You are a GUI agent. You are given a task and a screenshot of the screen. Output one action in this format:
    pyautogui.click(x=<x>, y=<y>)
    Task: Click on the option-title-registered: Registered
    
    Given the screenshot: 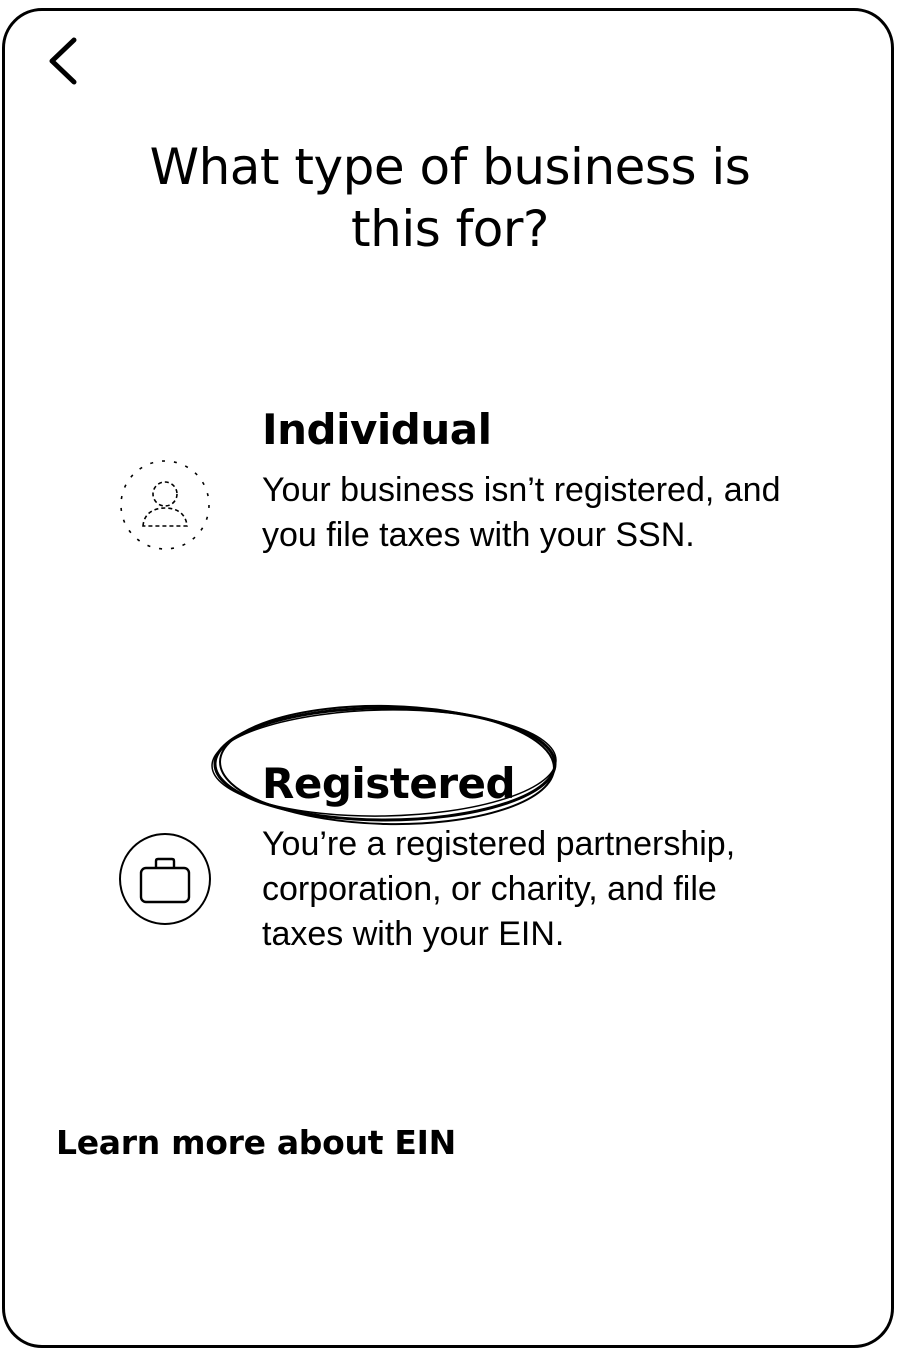 What is the action you would take?
    pyautogui.click(x=389, y=783)
    